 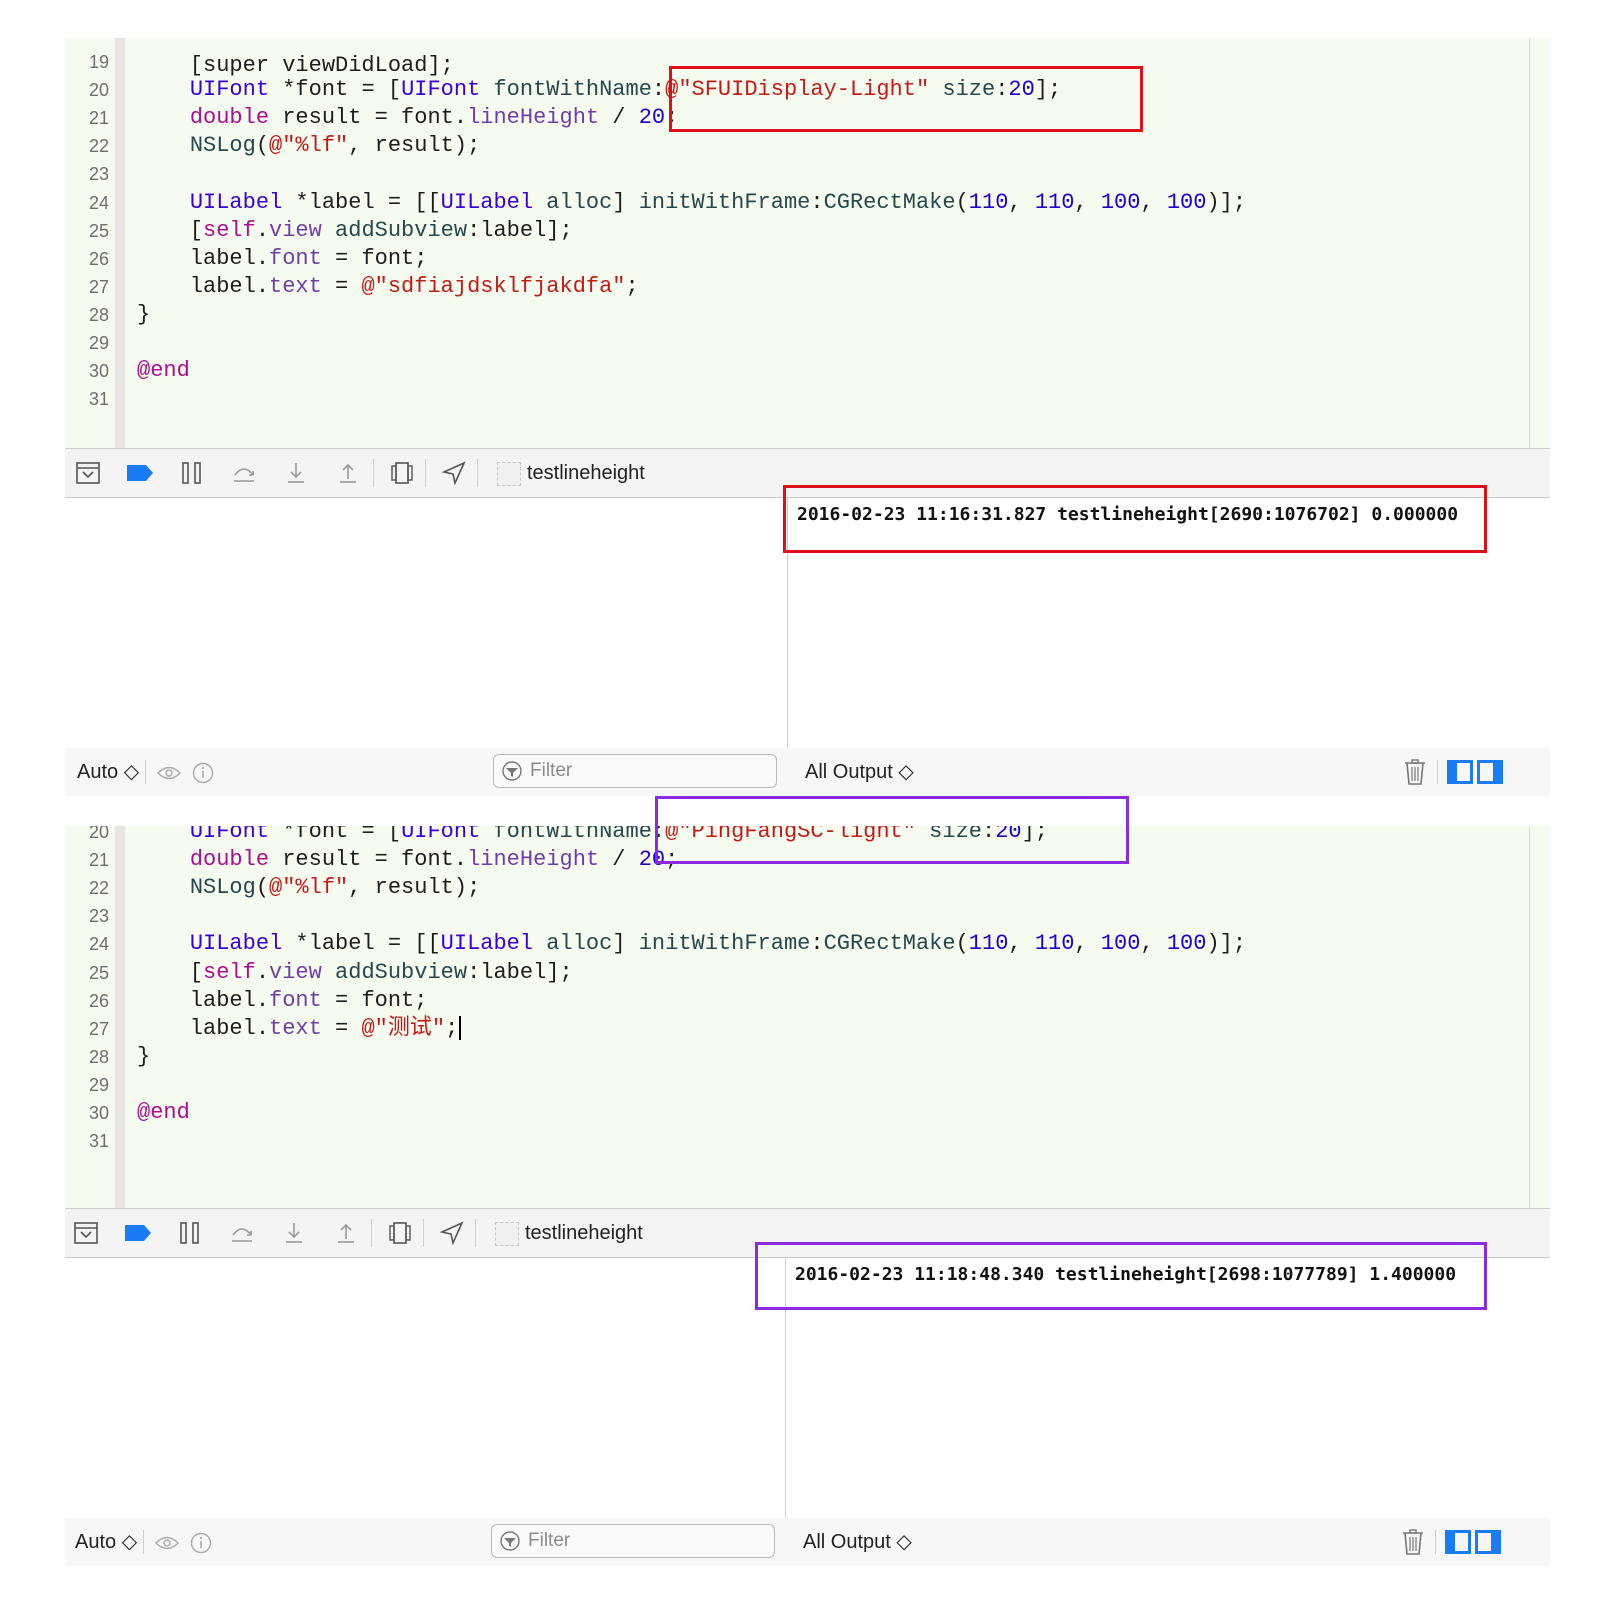 What do you see at coordinates (98, 146) in the screenshot?
I see `line-number: 22` at bounding box center [98, 146].